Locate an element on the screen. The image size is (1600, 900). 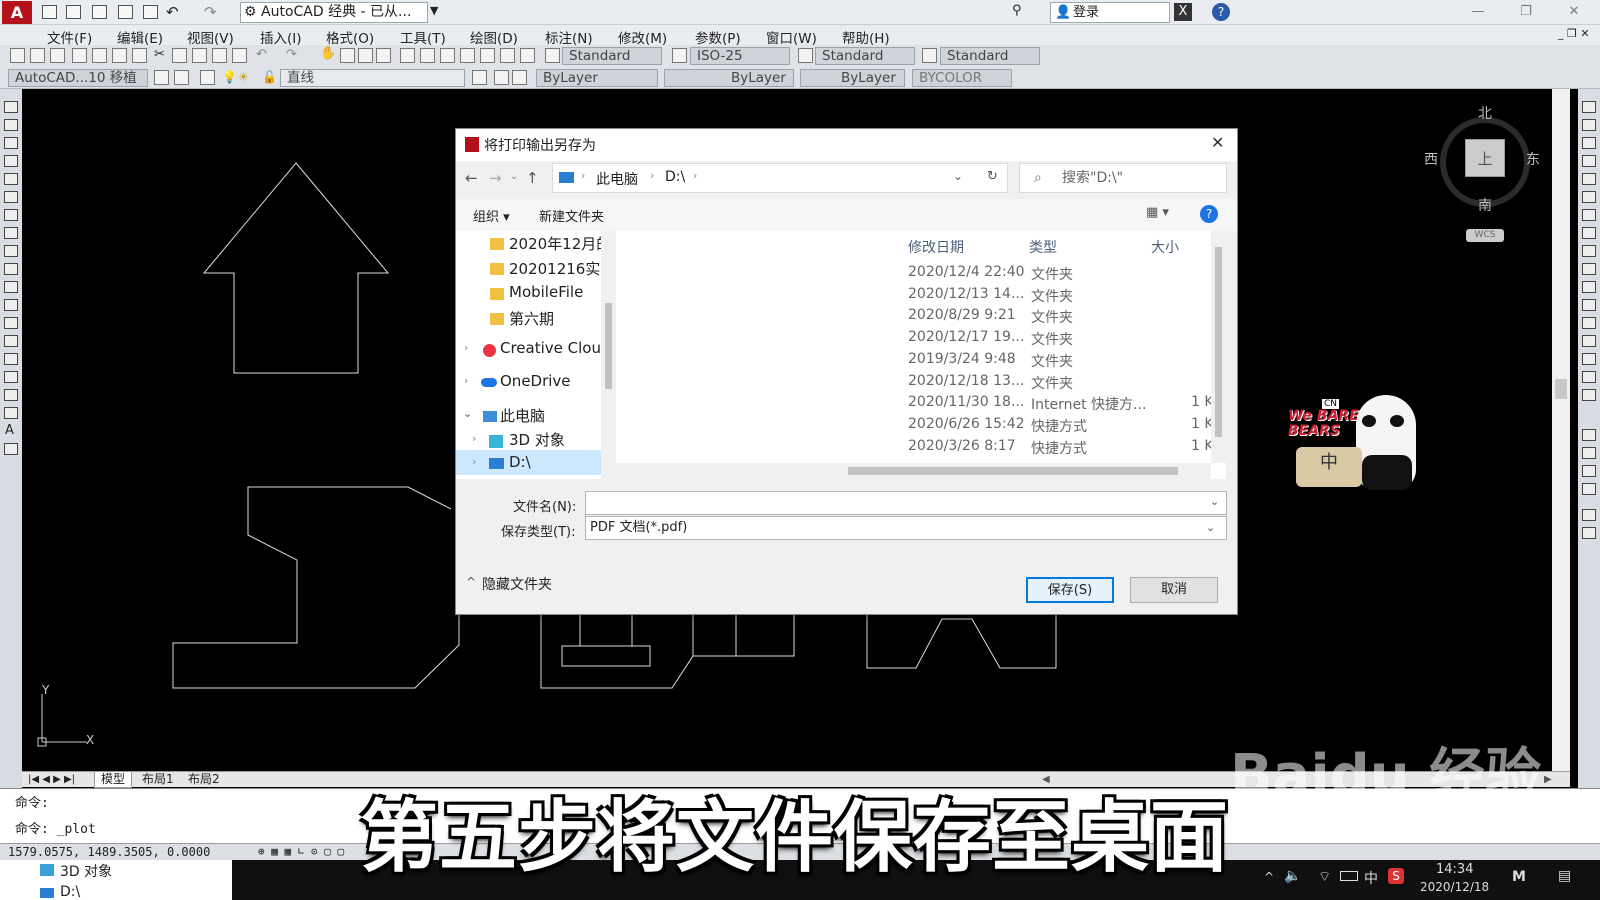
save-icon is located at coordinates (57, 55).